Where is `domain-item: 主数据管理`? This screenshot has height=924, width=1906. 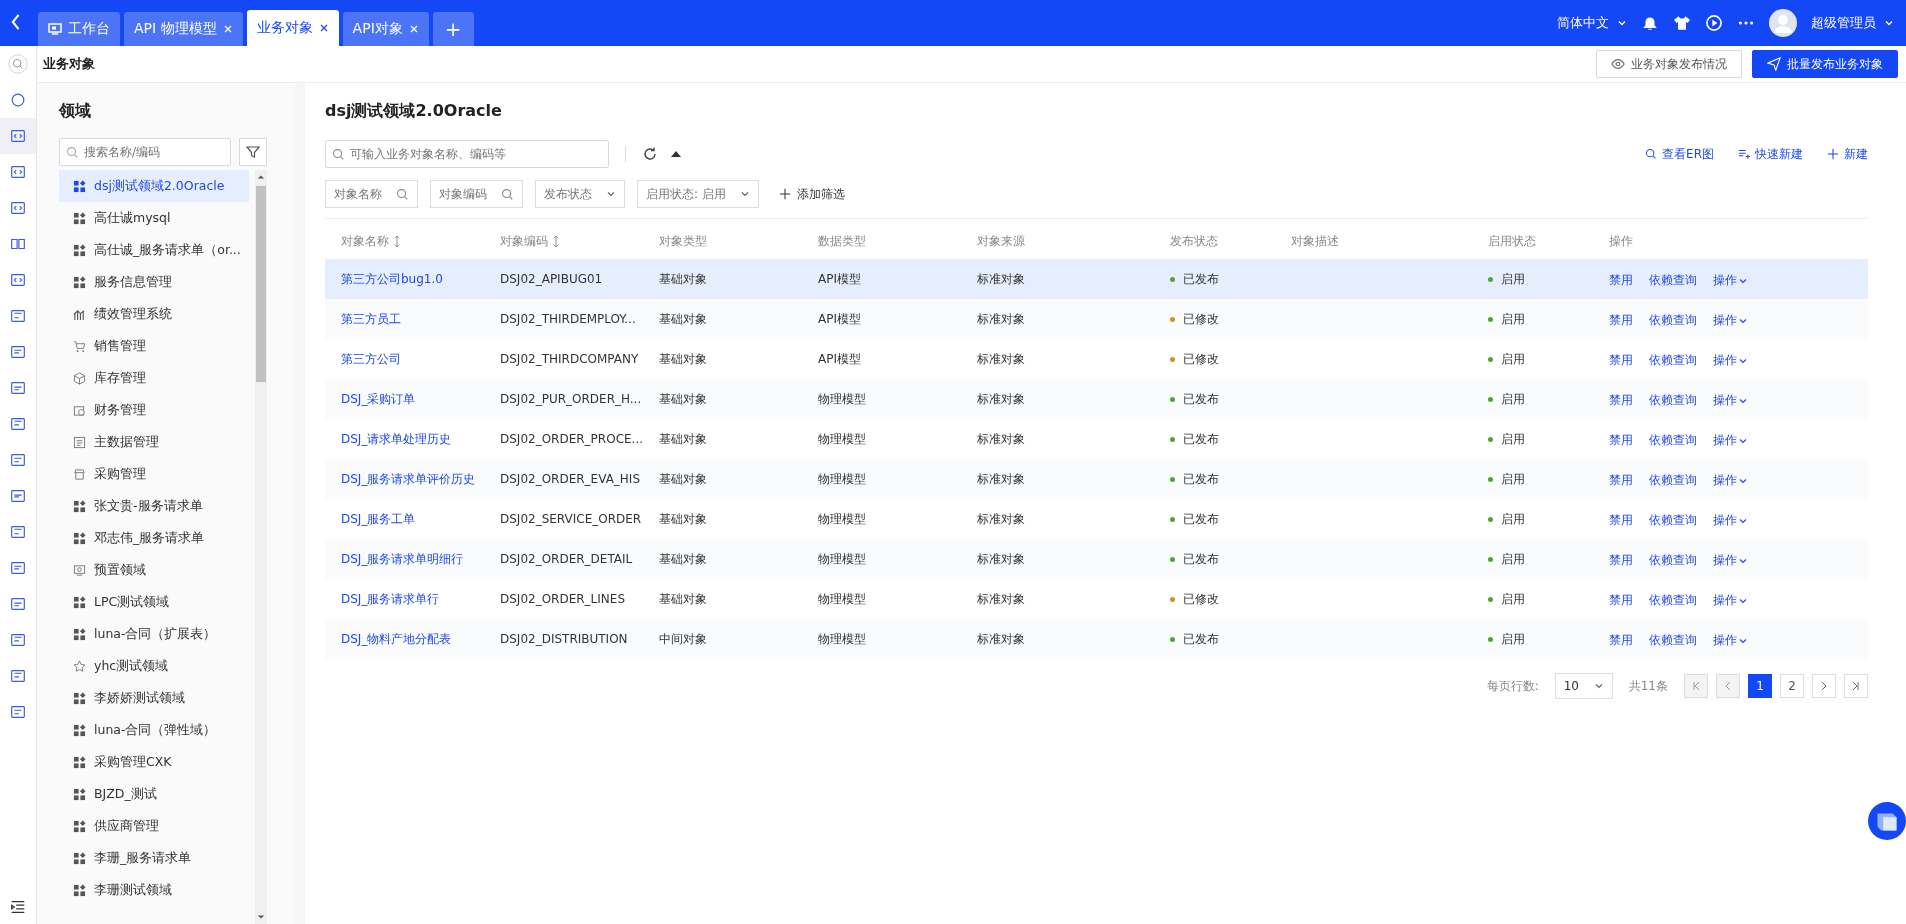 domain-item: 主数据管理 is located at coordinates (154, 442).